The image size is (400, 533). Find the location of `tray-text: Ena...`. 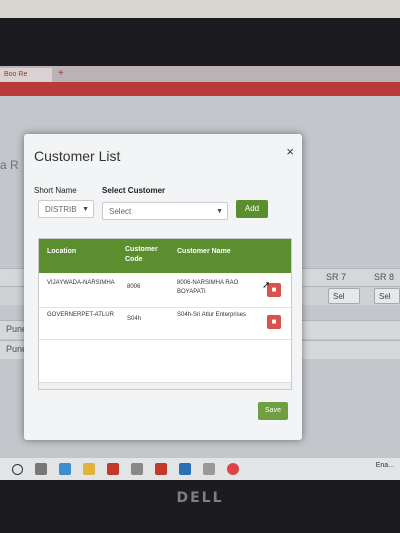

tray-text: Ena... is located at coordinates (384, 465).